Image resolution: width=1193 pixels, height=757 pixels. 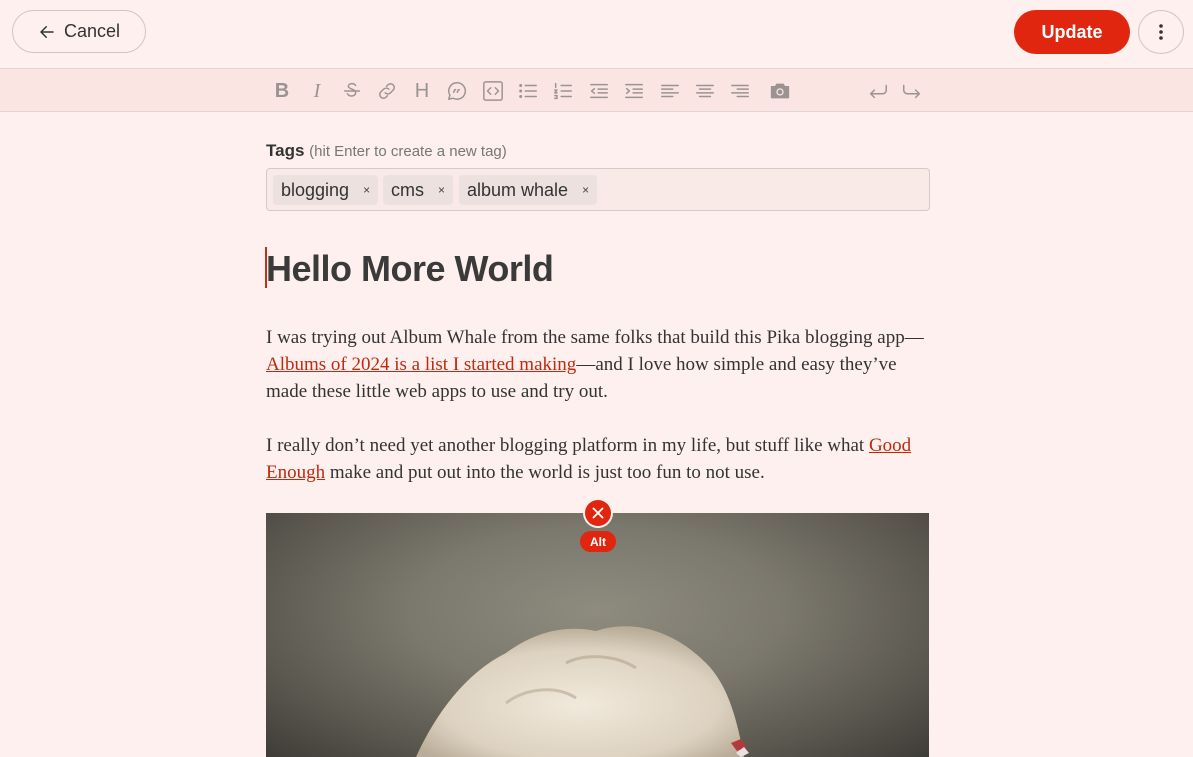 I want to click on tags-title: Tags, so click(x=285, y=150).